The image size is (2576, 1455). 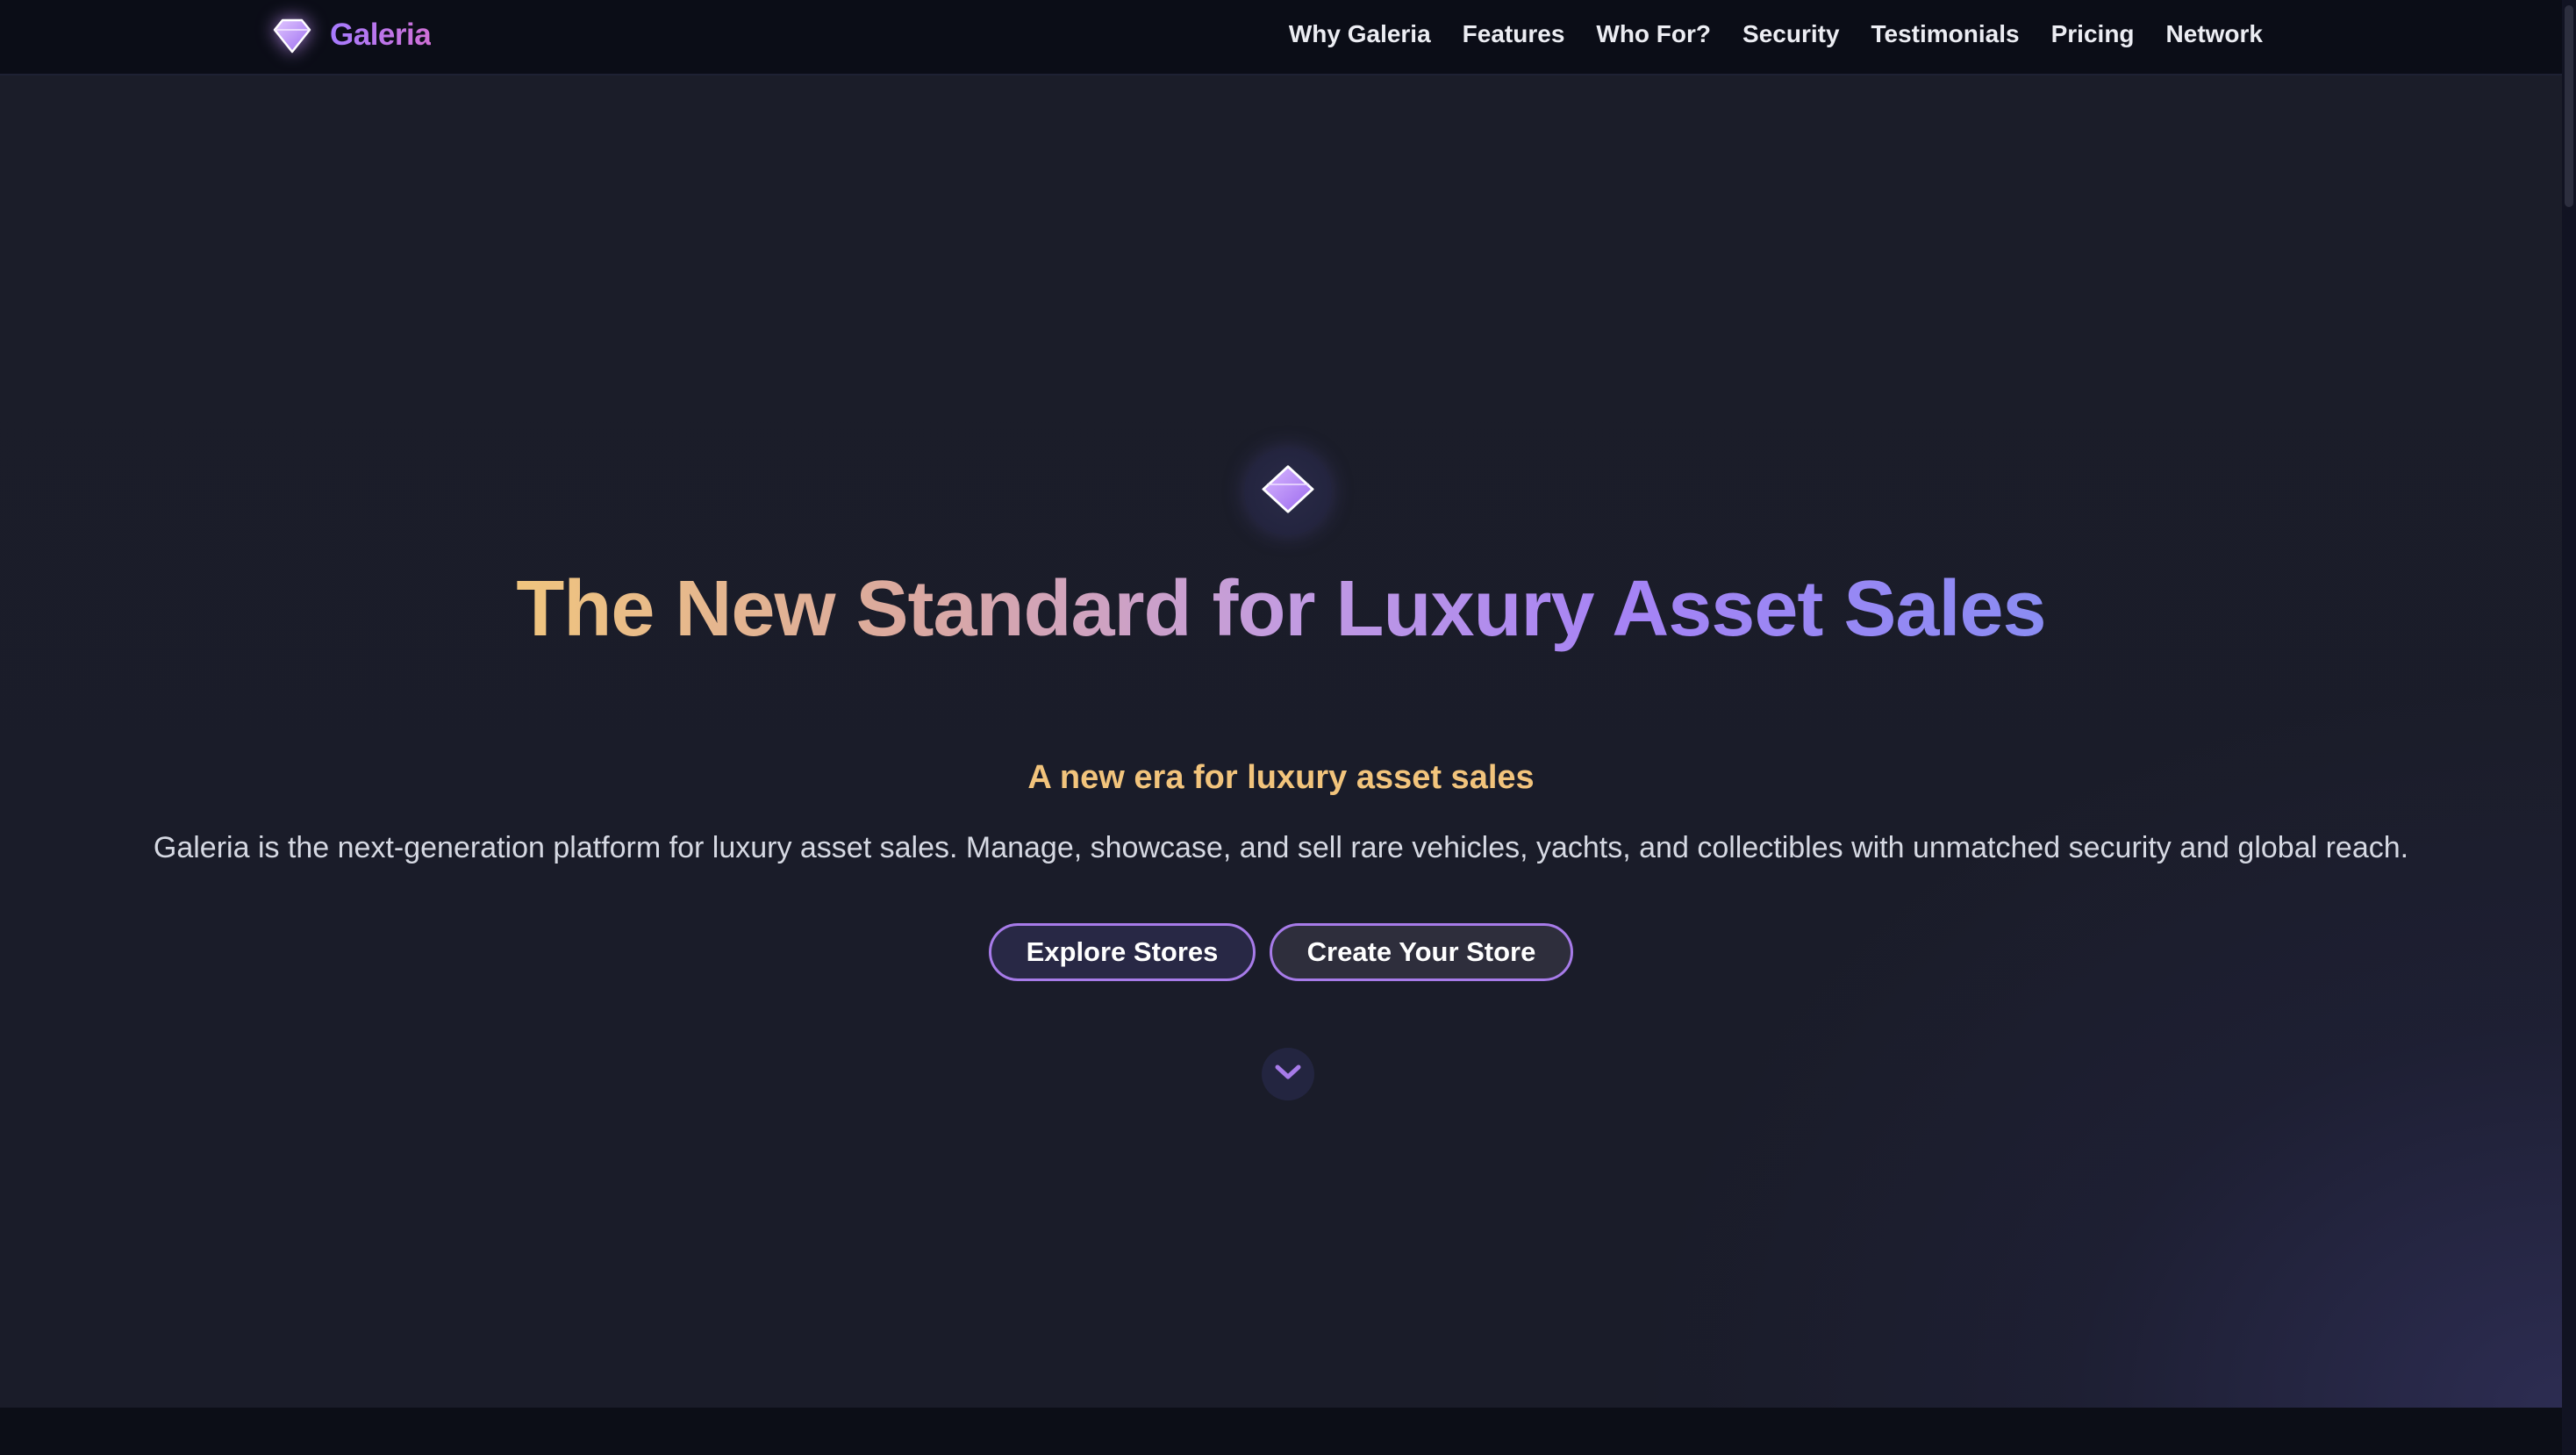 What do you see at coordinates (1360, 34) in the screenshot?
I see `nav-link-why-galeria: Why Galeria` at bounding box center [1360, 34].